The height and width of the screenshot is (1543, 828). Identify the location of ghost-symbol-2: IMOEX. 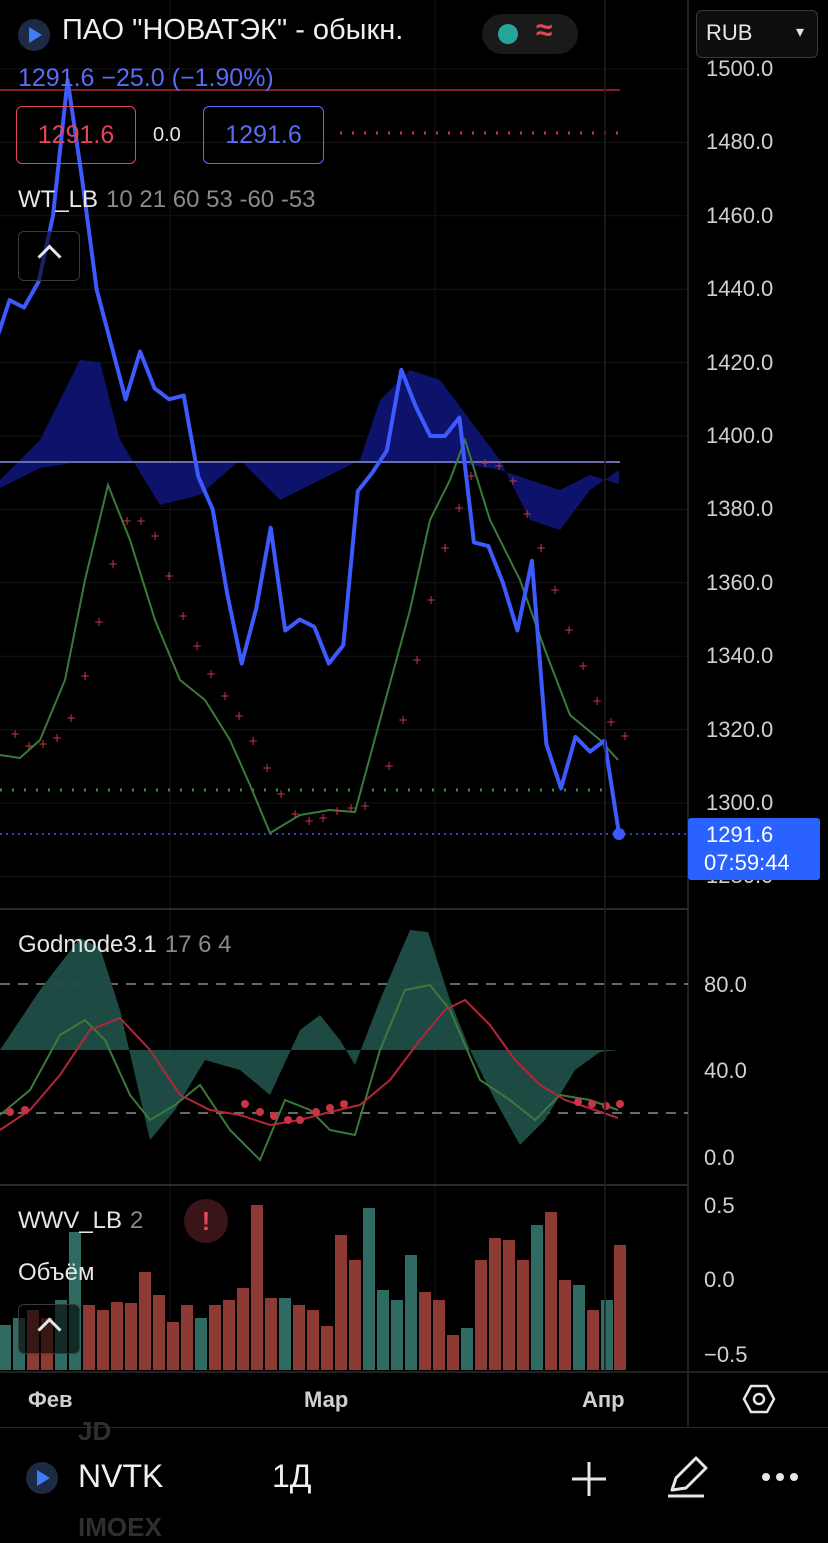
(120, 1527).